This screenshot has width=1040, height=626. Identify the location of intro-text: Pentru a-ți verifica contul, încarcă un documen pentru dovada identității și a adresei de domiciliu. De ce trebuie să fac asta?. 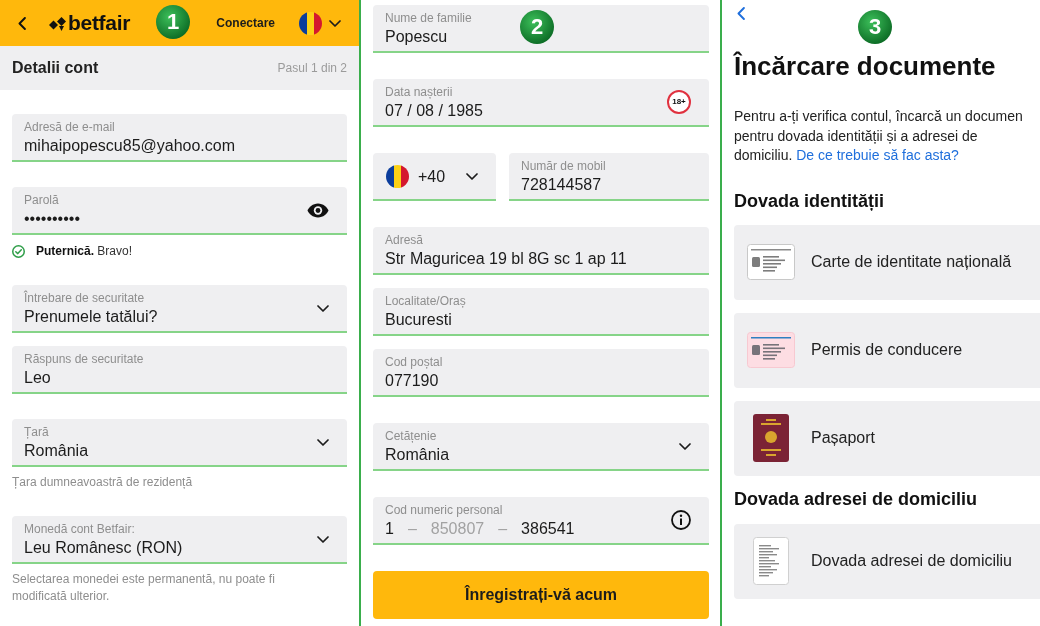
(879, 136).